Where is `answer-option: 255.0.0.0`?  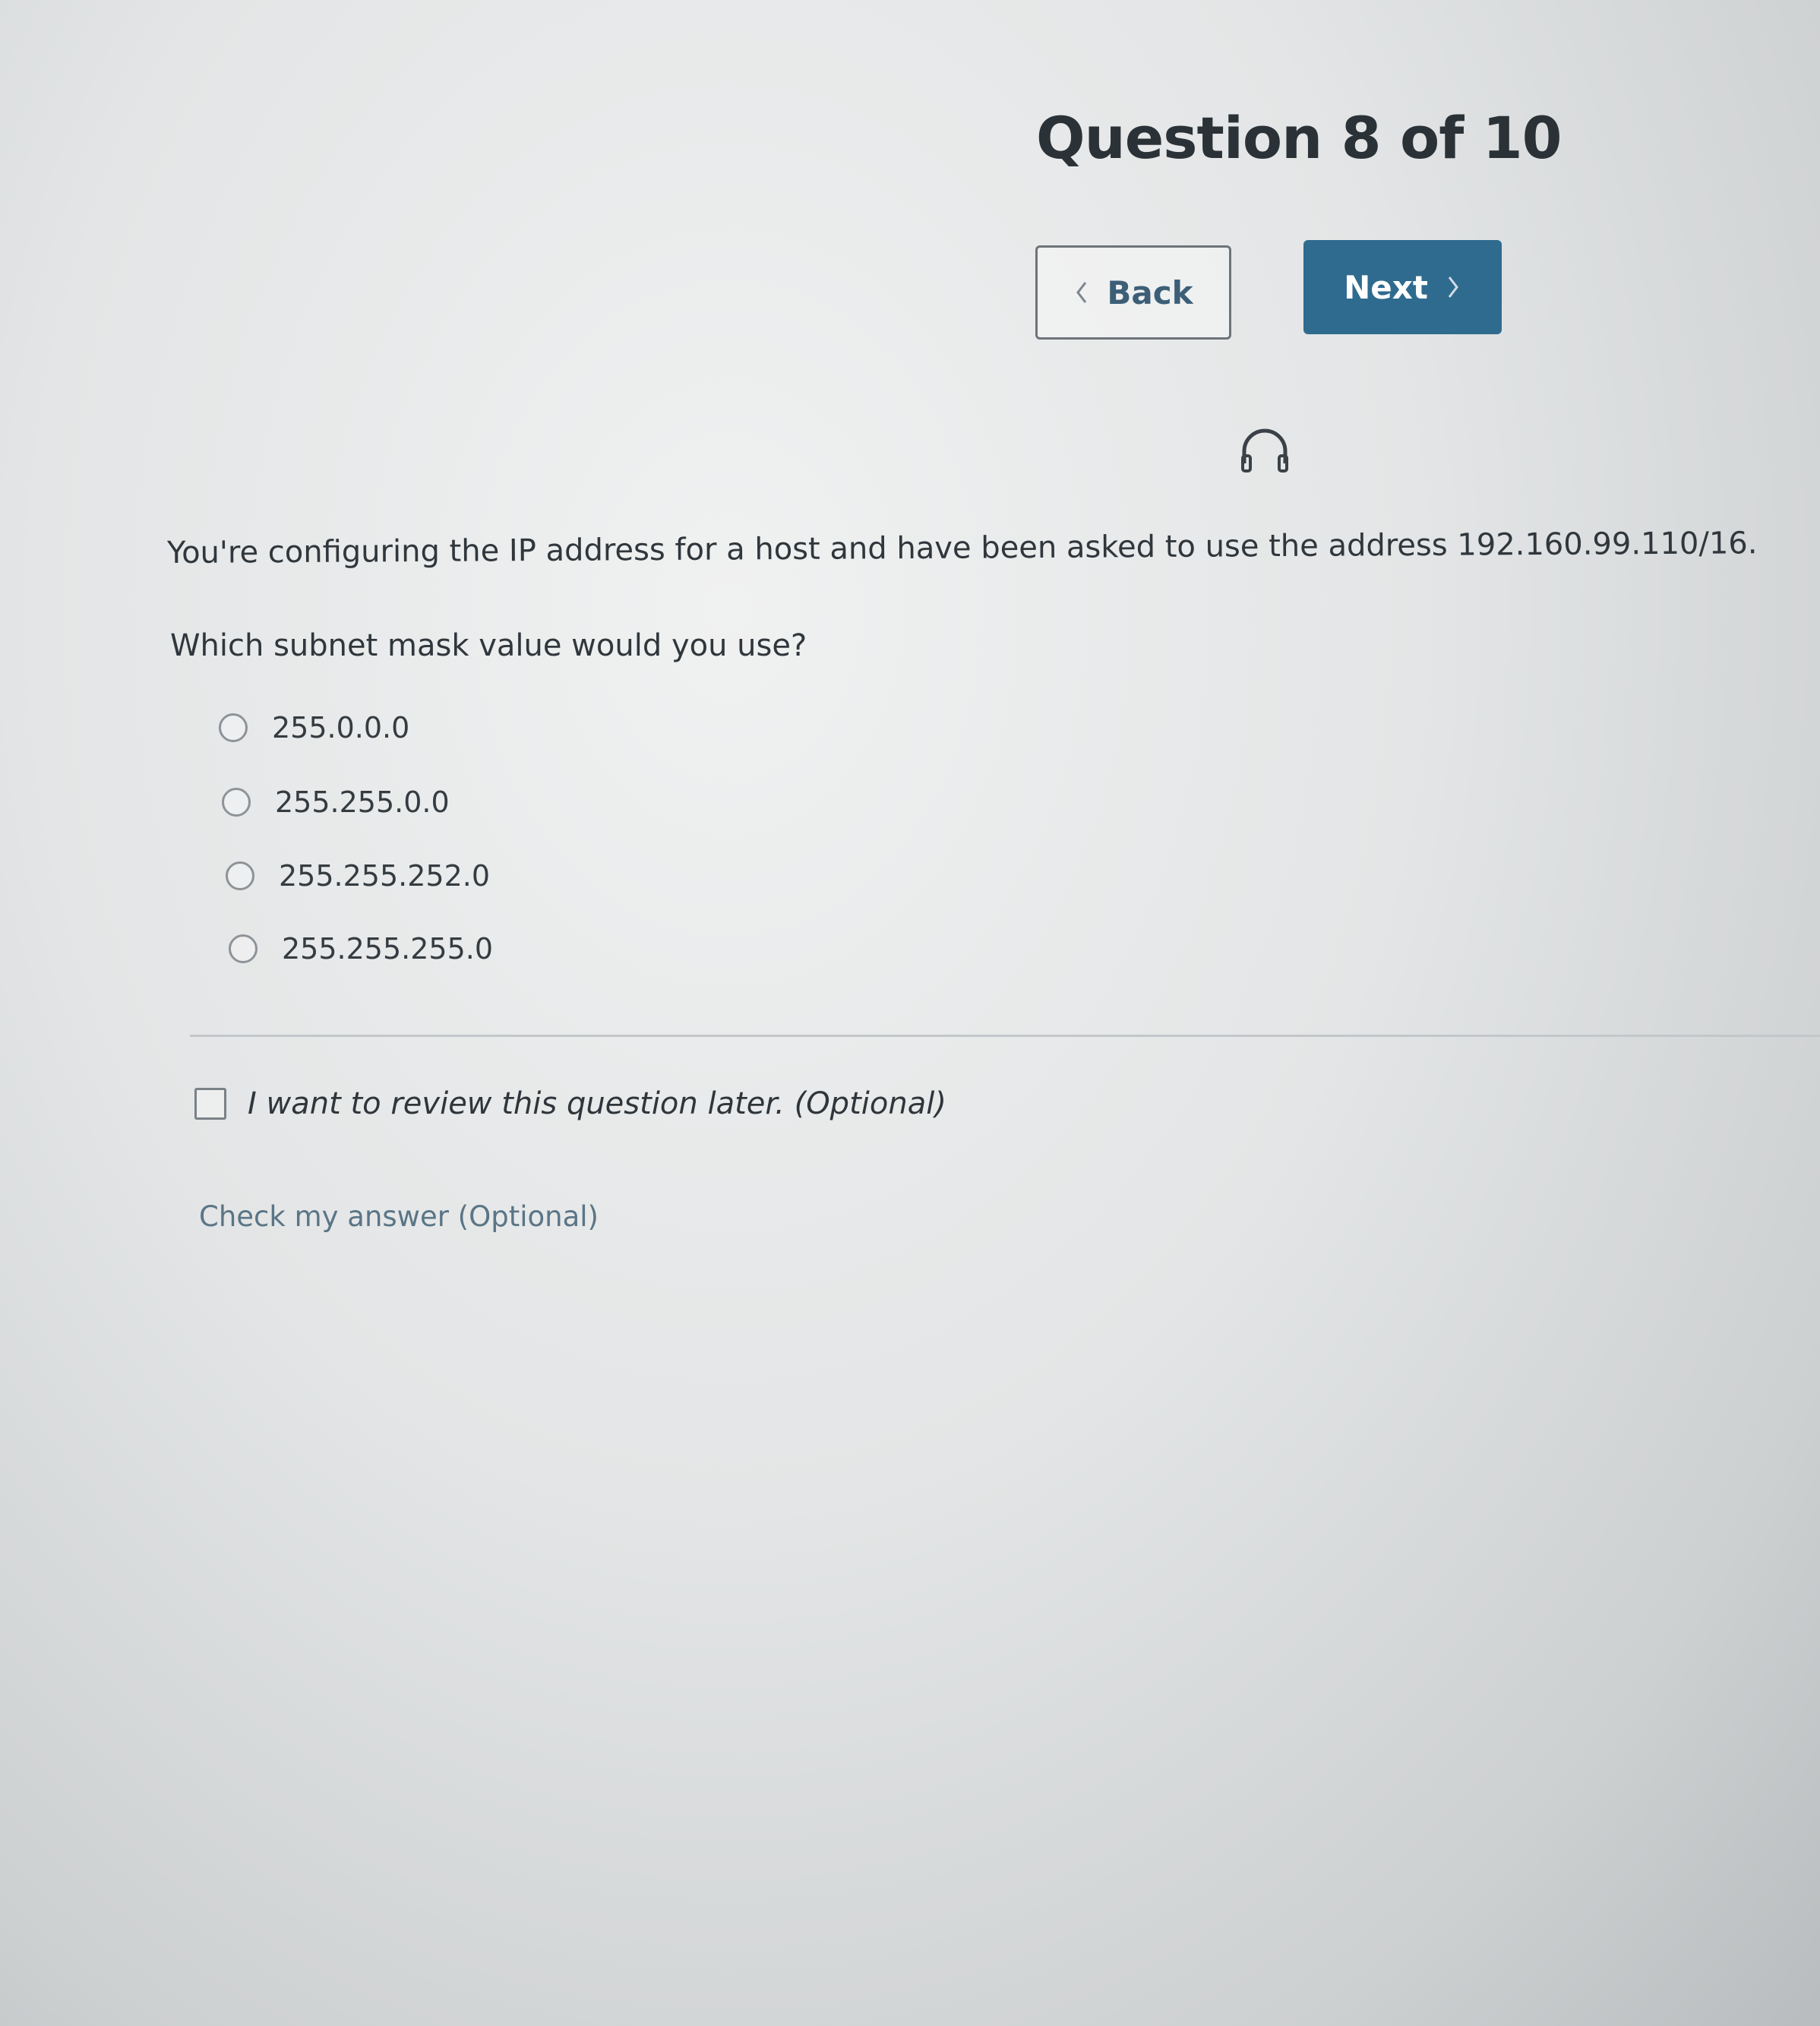 answer-option: 255.0.0.0 is located at coordinates (314, 727).